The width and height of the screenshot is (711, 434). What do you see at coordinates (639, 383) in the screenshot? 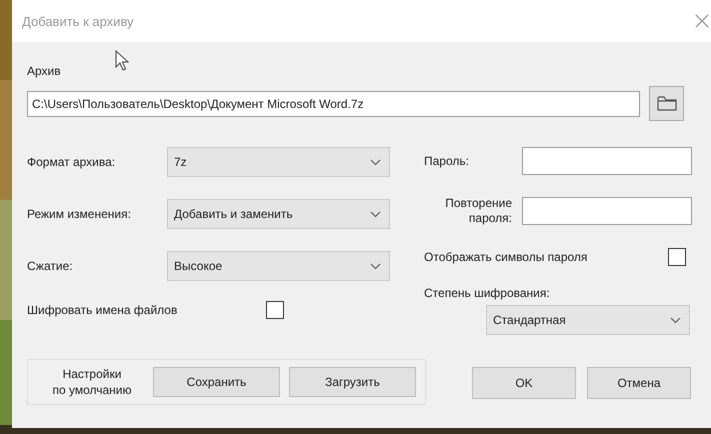
I see `dialog-button: Отмена` at bounding box center [639, 383].